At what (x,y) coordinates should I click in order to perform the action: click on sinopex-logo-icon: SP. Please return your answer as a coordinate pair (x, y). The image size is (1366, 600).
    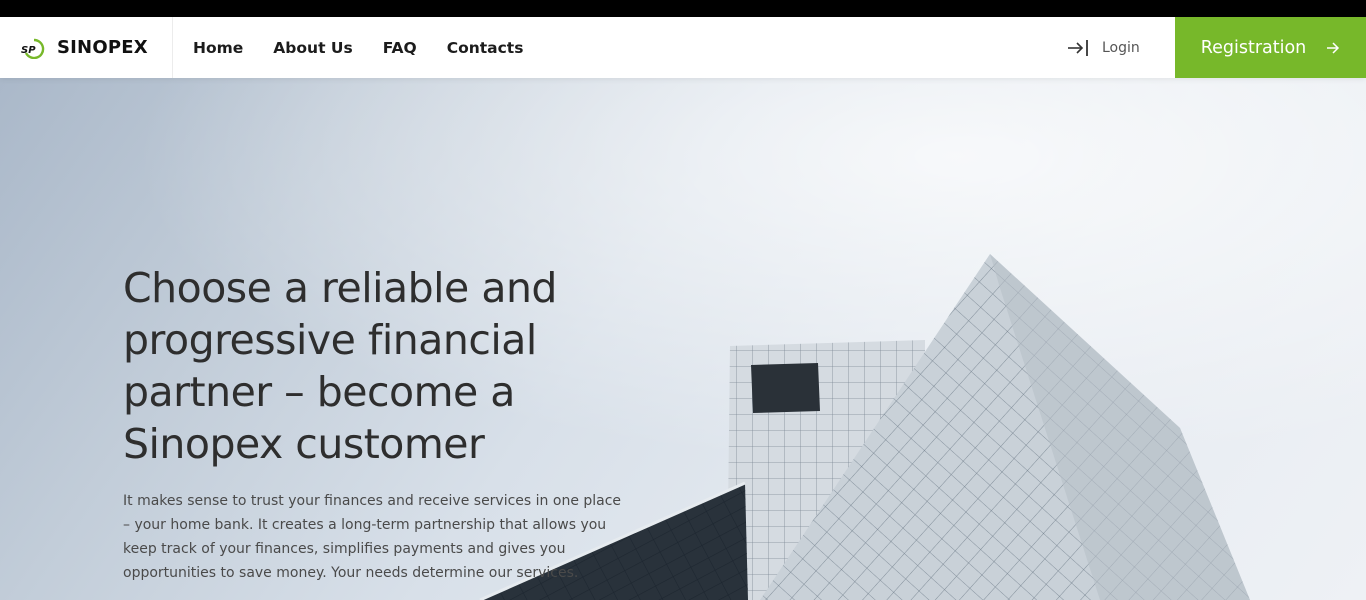
    Looking at the image, I should click on (33, 48).